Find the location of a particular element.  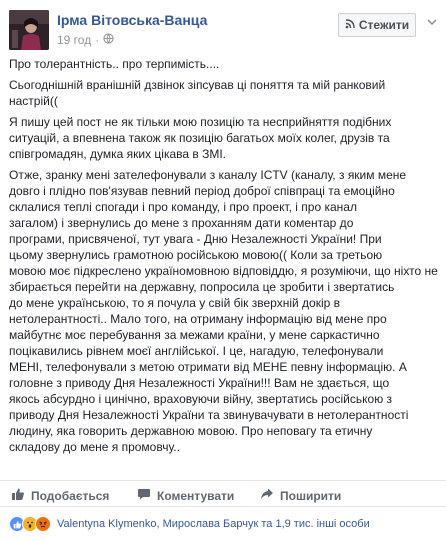

share-icon is located at coordinates (267, 495).